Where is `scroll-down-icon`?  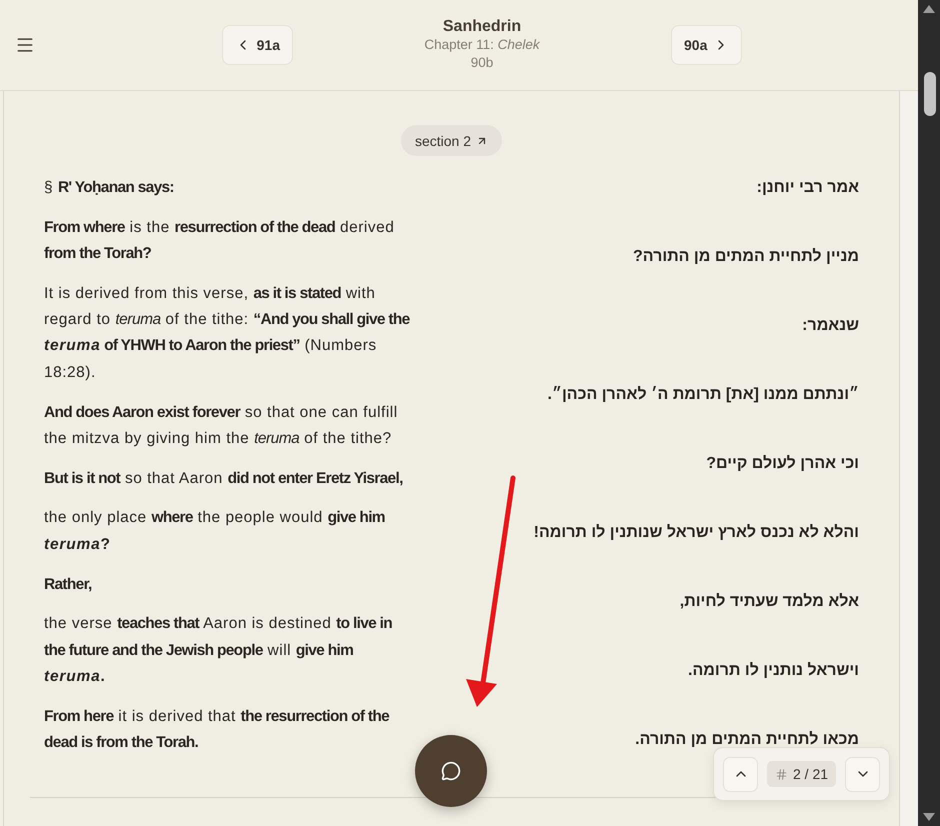 scroll-down-icon is located at coordinates (929, 817).